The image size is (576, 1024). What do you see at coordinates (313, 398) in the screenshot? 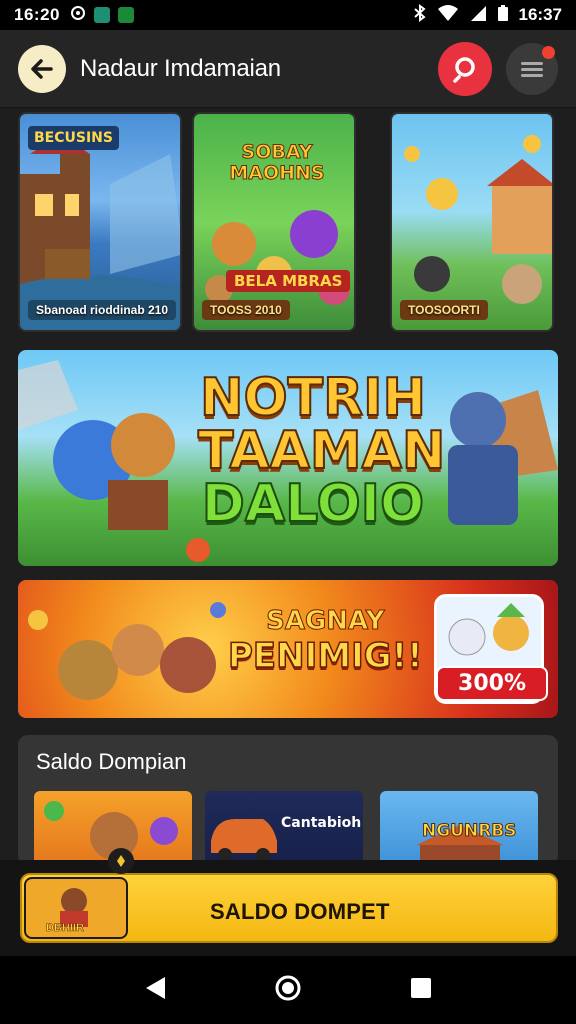
I see `hero-line-1: NOTRIH` at bounding box center [313, 398].